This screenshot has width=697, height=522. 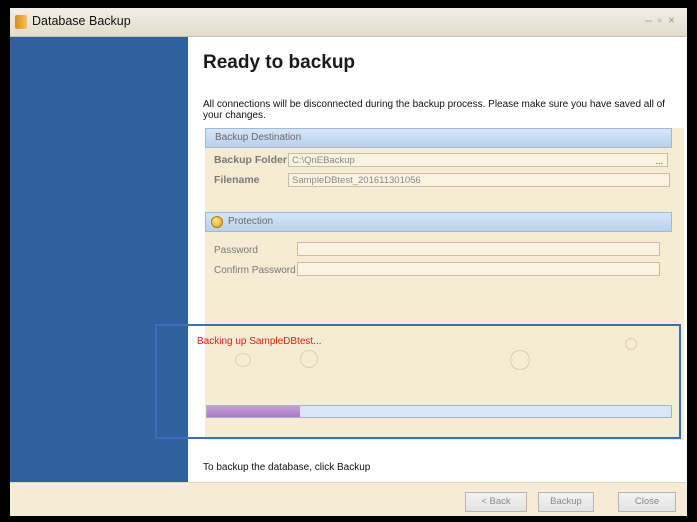 I want to click on confirm-password-field, so click(x=478, y=269).